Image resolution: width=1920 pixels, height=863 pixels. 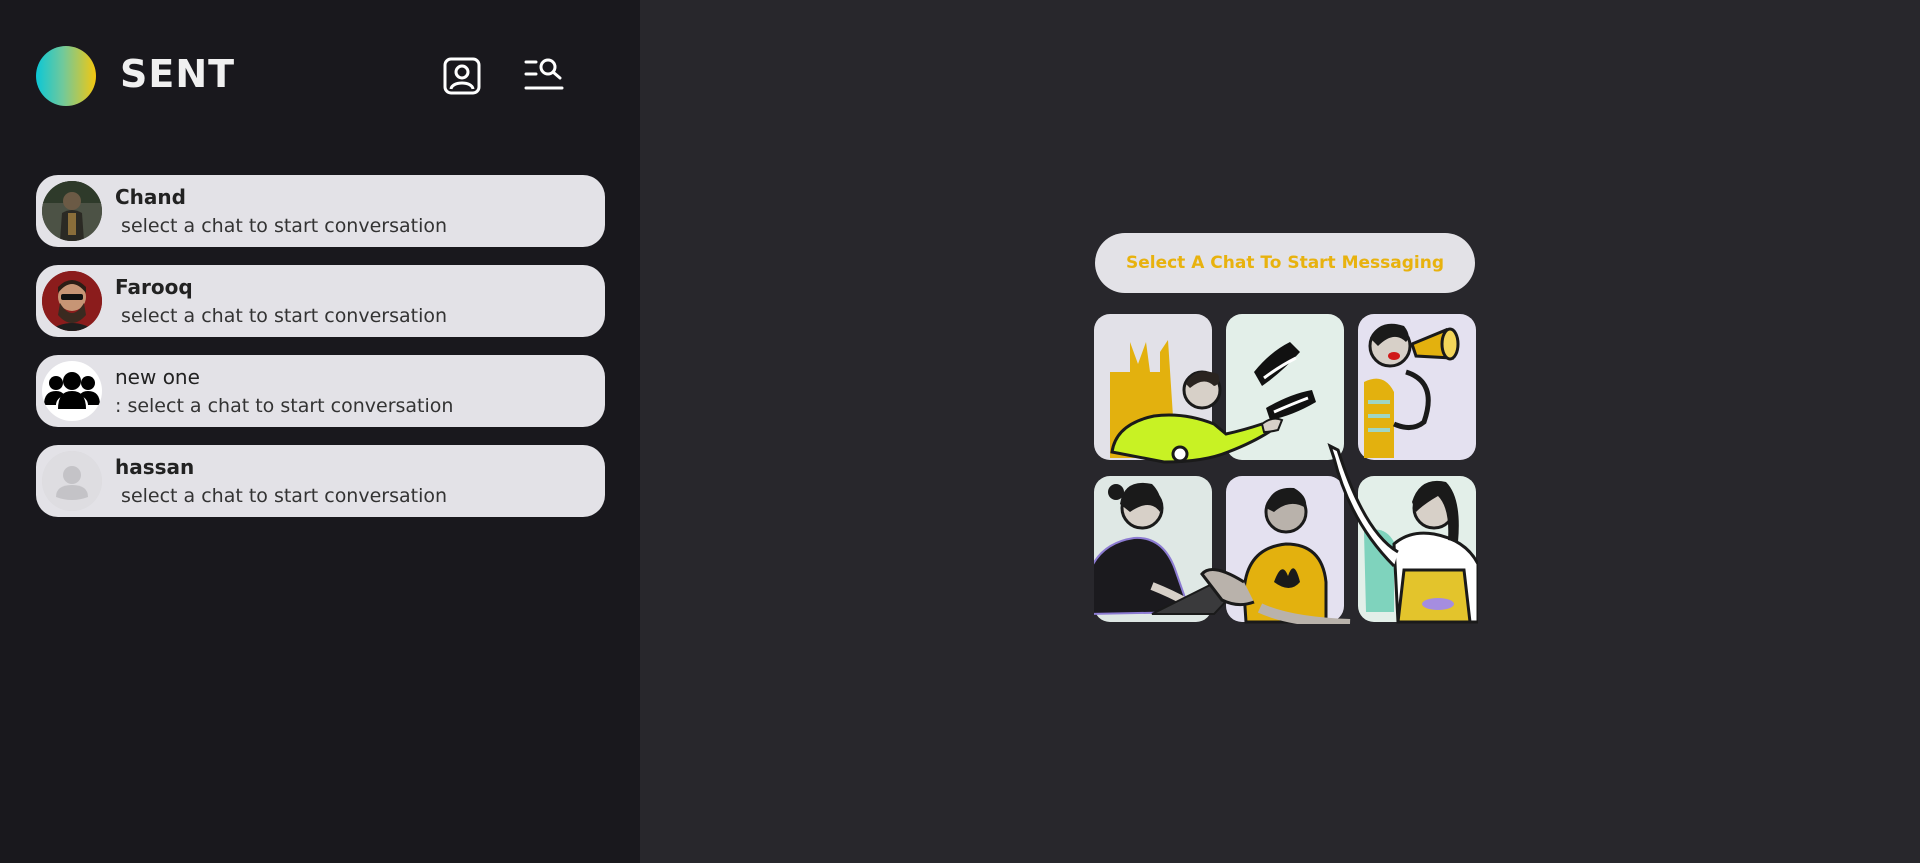 I want to click on search-chats-button, so click(x=544, y=76).